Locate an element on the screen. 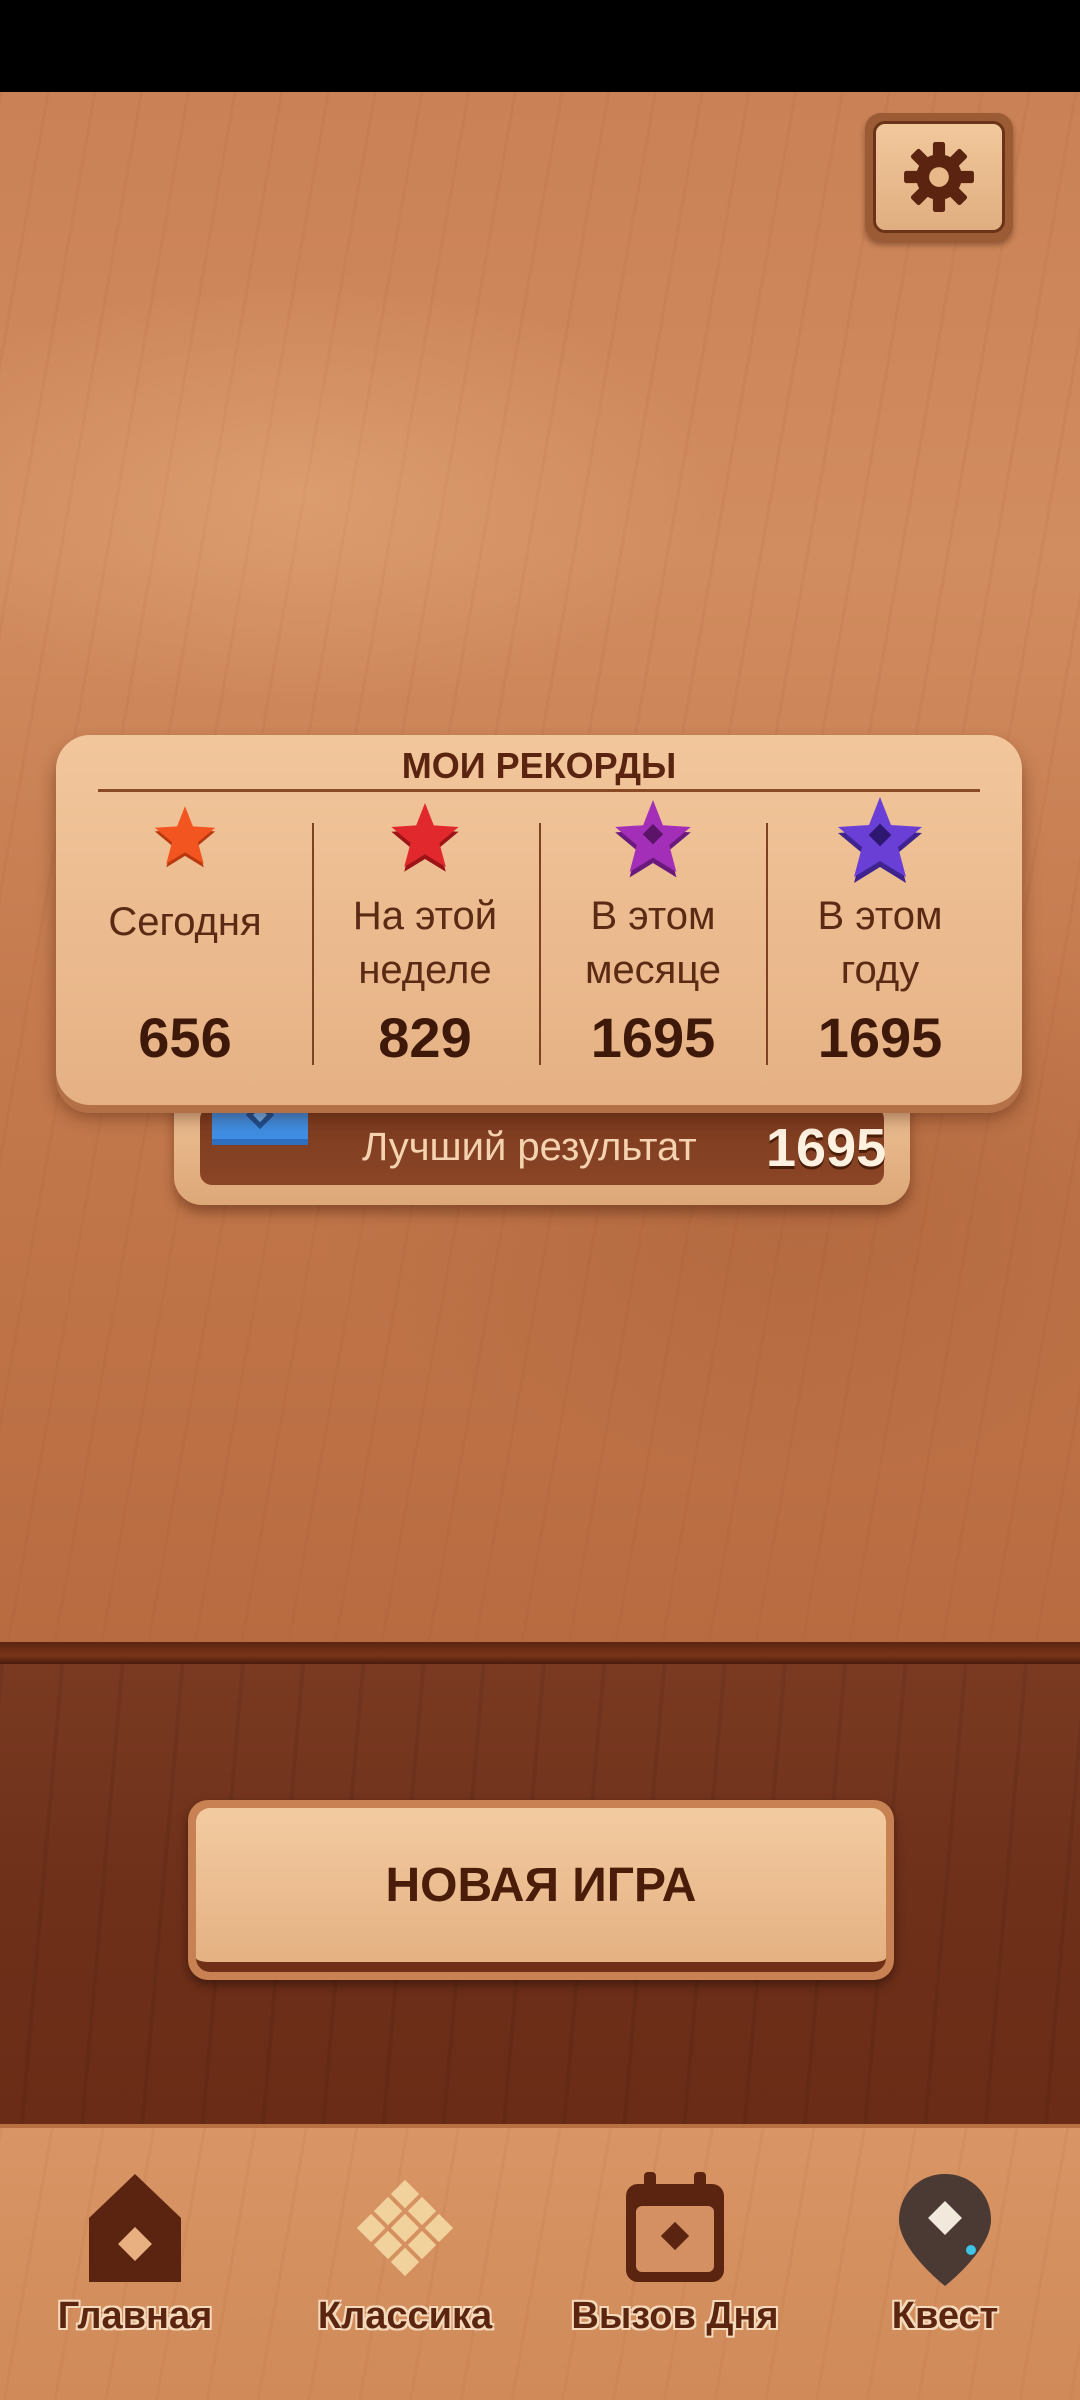 The image size is (1080, 2400). nav-item-classic: Классика is located at coordinates (405, 2260).